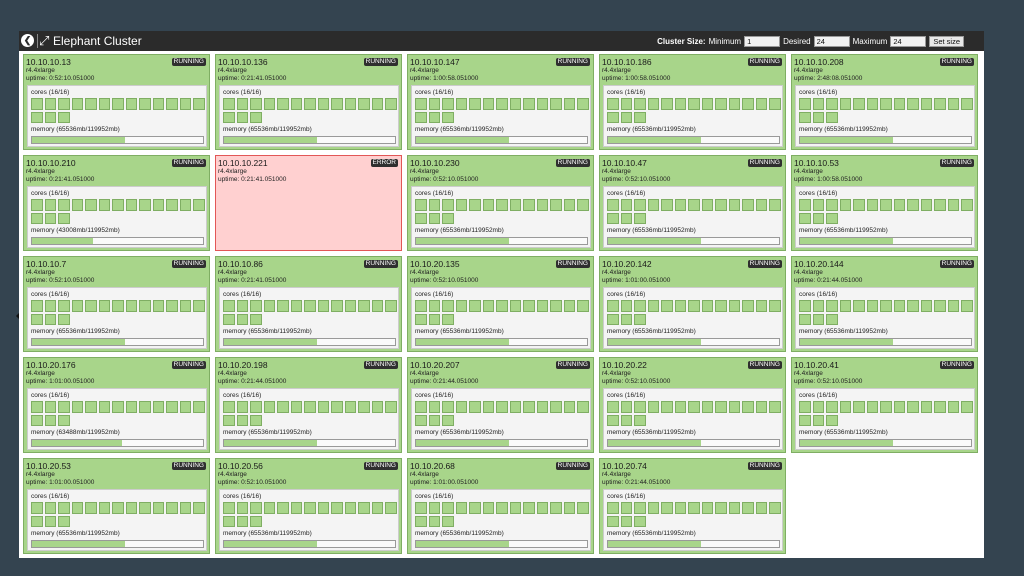 The width and height of the screenshot is (1024, 576). What do you see at coordinates (243, 62) in the screenshot?
I see `node-ip: 10.10.10.136` at bounding box center [243, 62].